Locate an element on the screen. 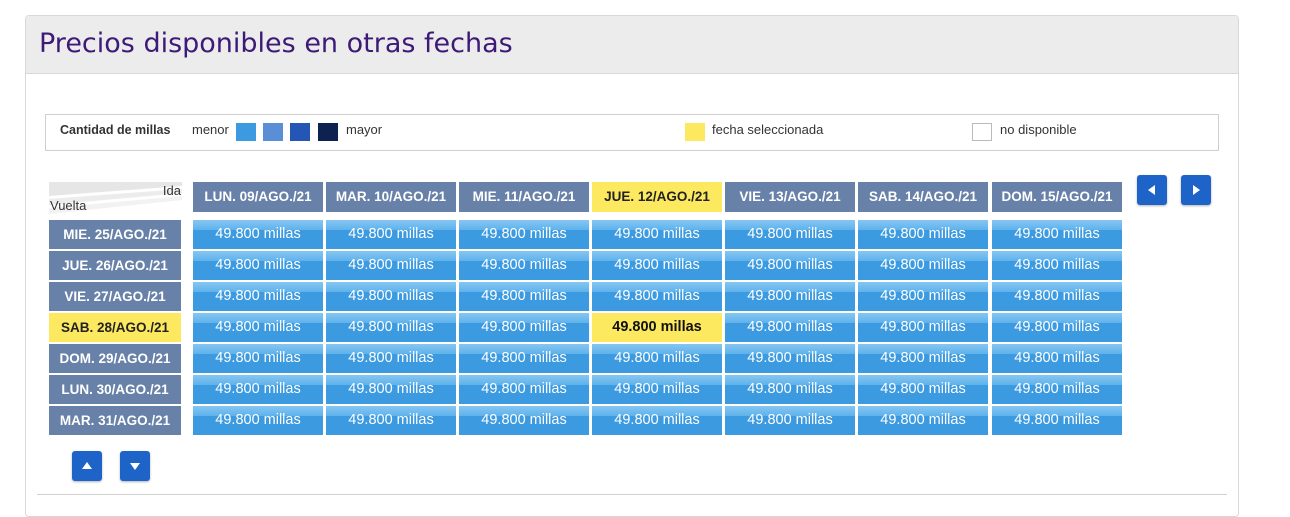 This screenshot has height=517, width=1290. outbound-date-header: SAB. 14/AGO./21 is located at coordinates (923, 197).